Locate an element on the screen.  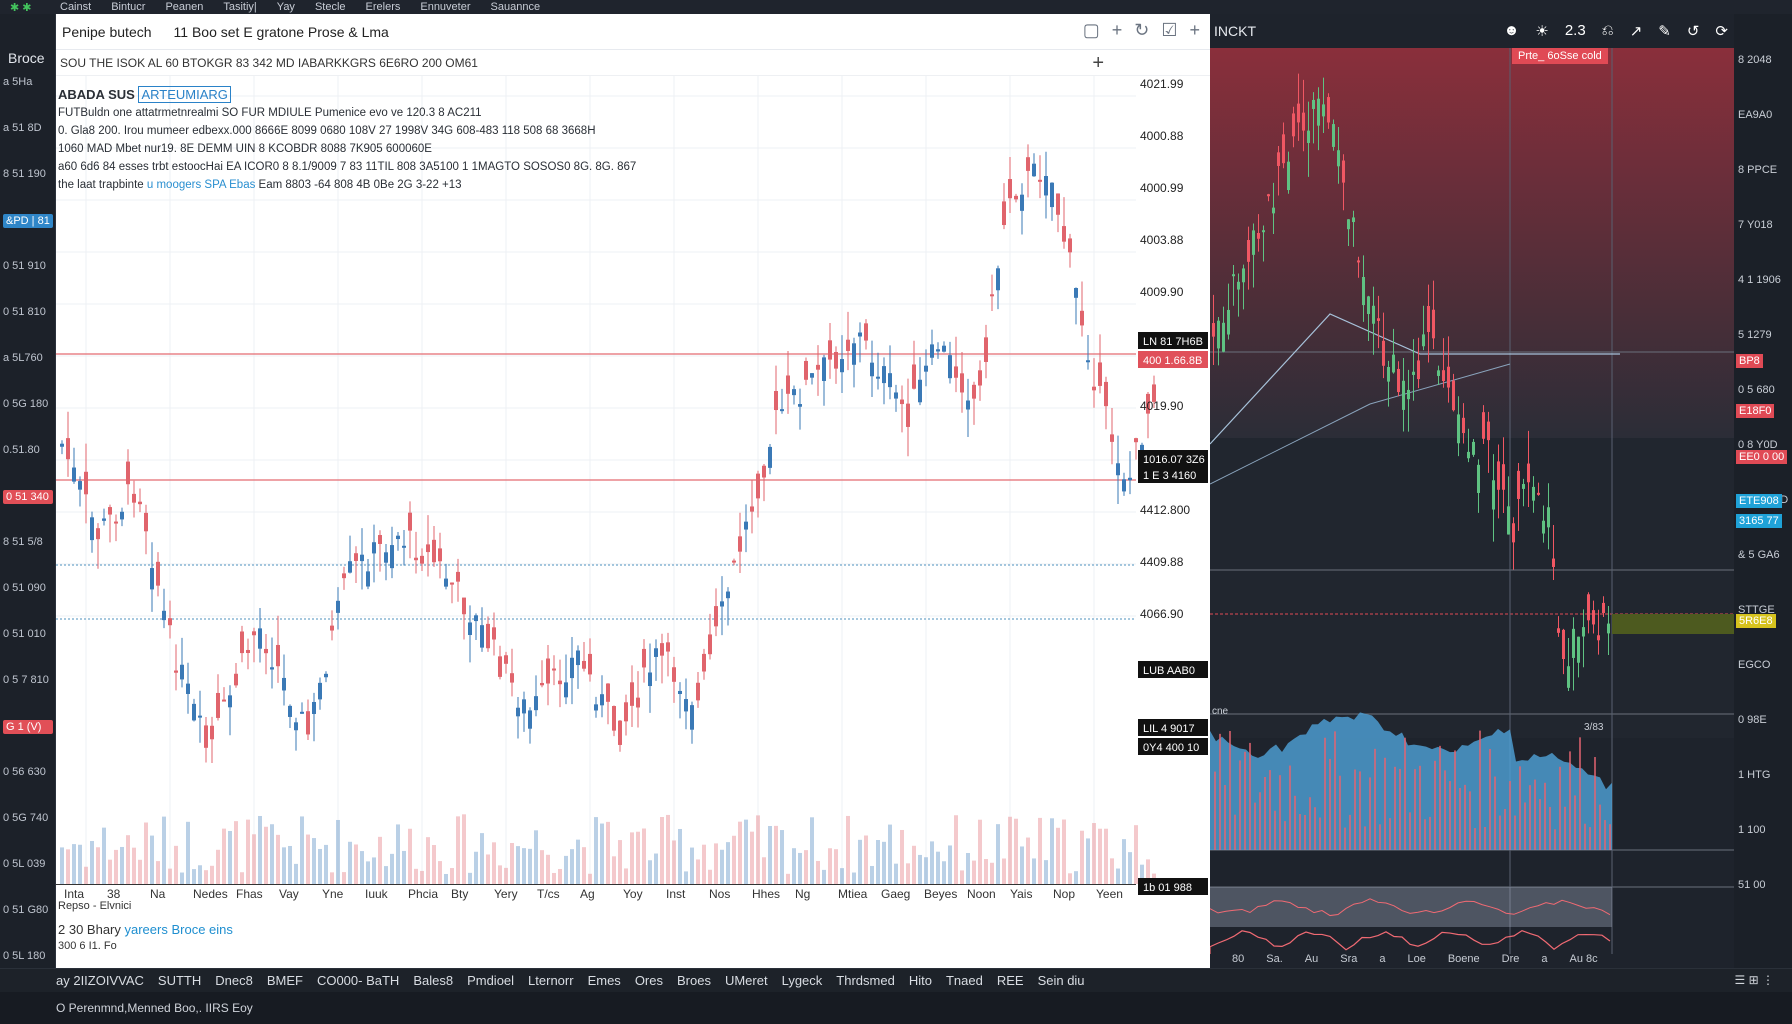
legend-header: ABADA SUS ARTEUMIARG is located at coordinates (347, 95).